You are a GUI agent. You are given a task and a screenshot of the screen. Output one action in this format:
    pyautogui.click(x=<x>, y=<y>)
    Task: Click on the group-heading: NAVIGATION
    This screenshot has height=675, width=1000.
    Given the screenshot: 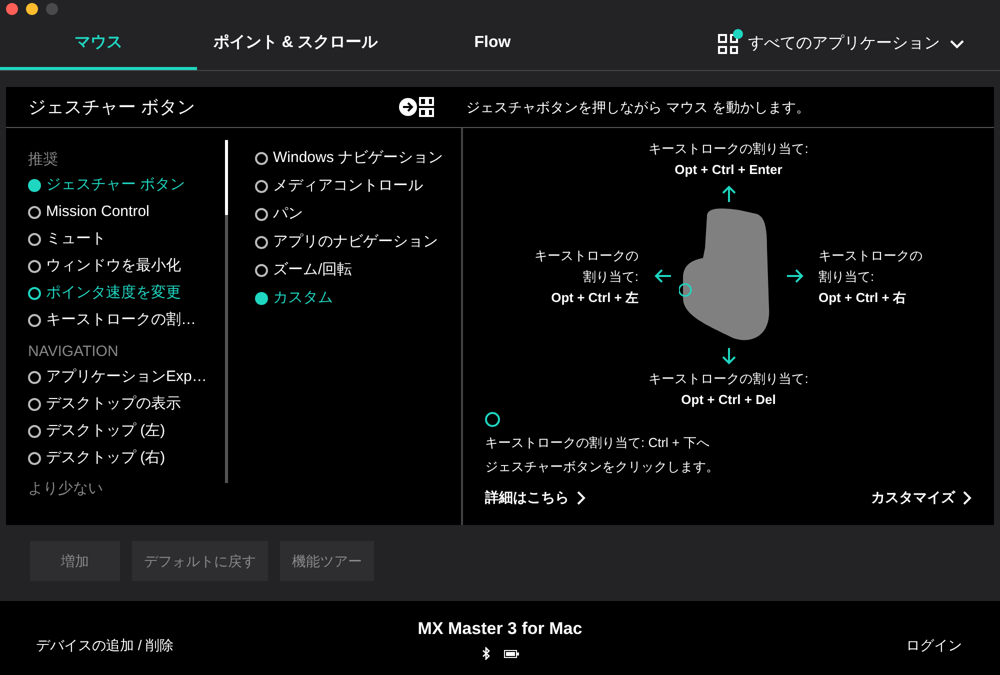 What is the action you would take?
    pyautogui.click(x=74, y=352)
    